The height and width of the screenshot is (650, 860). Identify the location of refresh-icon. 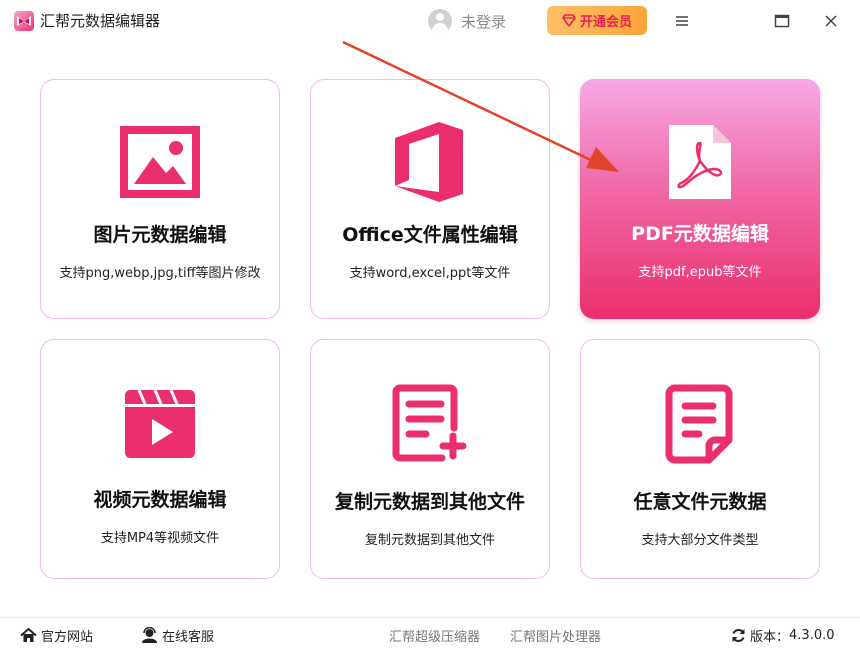
(738, 635).